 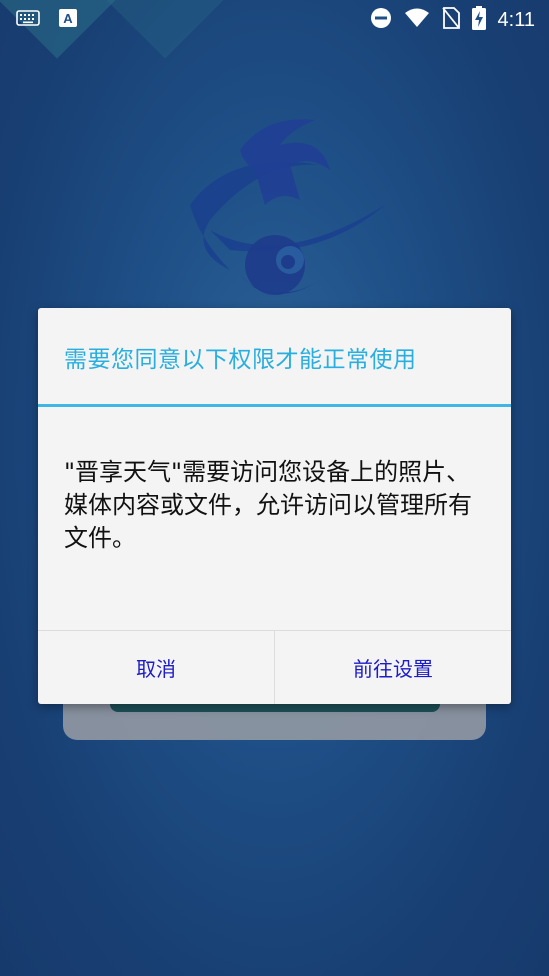 I want to click on app-notification-icon: A, so click(x=68, y=20).